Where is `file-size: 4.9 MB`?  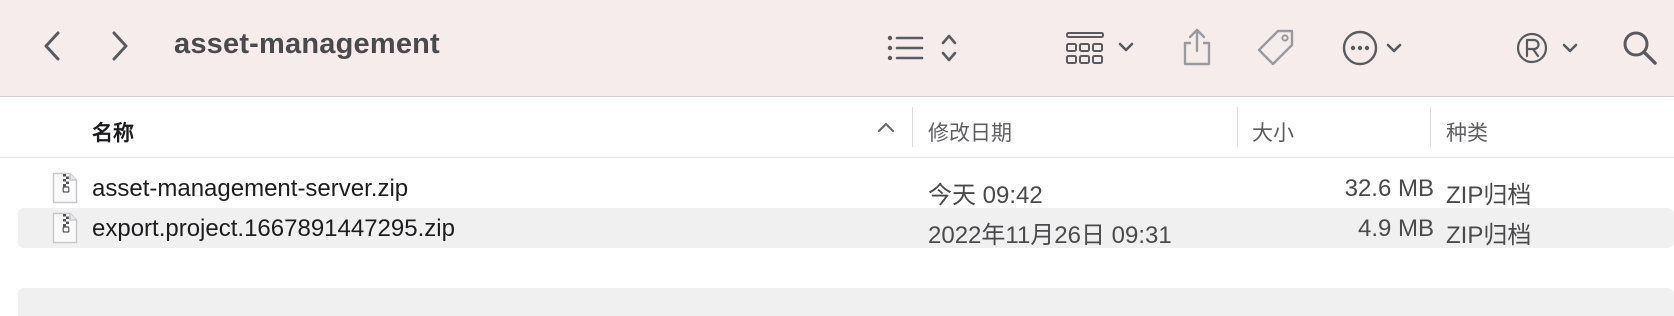
file-size: 4.9 MB is located at coordinates (1395, 228).